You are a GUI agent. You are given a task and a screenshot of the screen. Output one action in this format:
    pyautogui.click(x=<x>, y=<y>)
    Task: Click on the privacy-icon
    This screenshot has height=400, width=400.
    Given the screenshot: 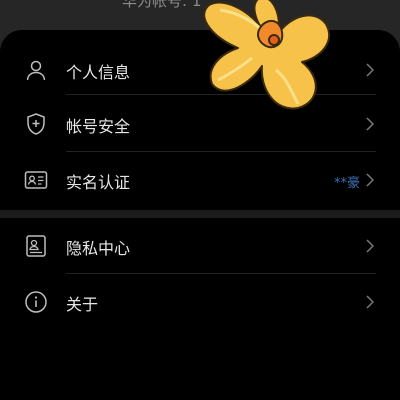 What is the action you would take?
    pyautogui.click(x=36, y=246)
    